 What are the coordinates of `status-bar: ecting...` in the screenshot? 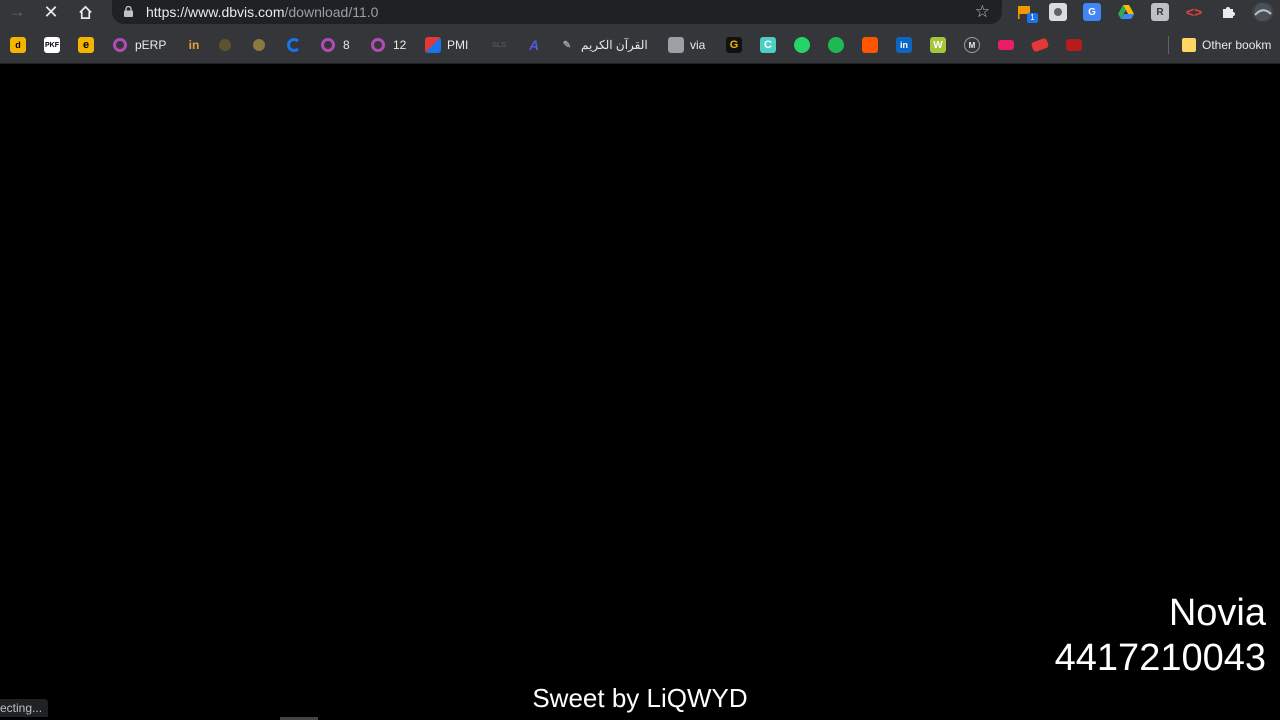 It's located at (24, 708).